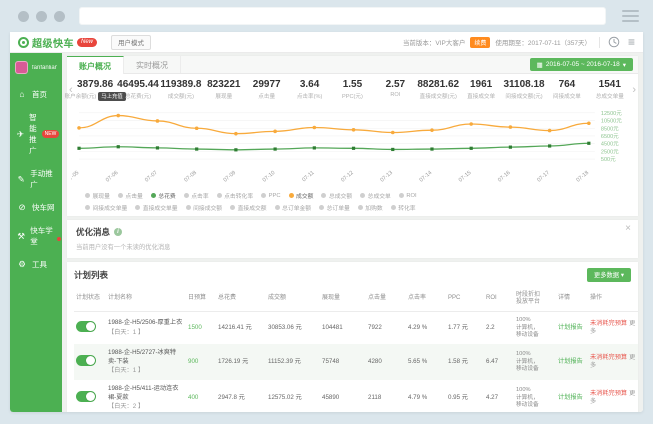 This screenshot has width=653, height=424. What do you see at coordinates (131, 42) in the screenshot?
I see `user-mode-button: 用户模式` at bounding box center [131, 42].